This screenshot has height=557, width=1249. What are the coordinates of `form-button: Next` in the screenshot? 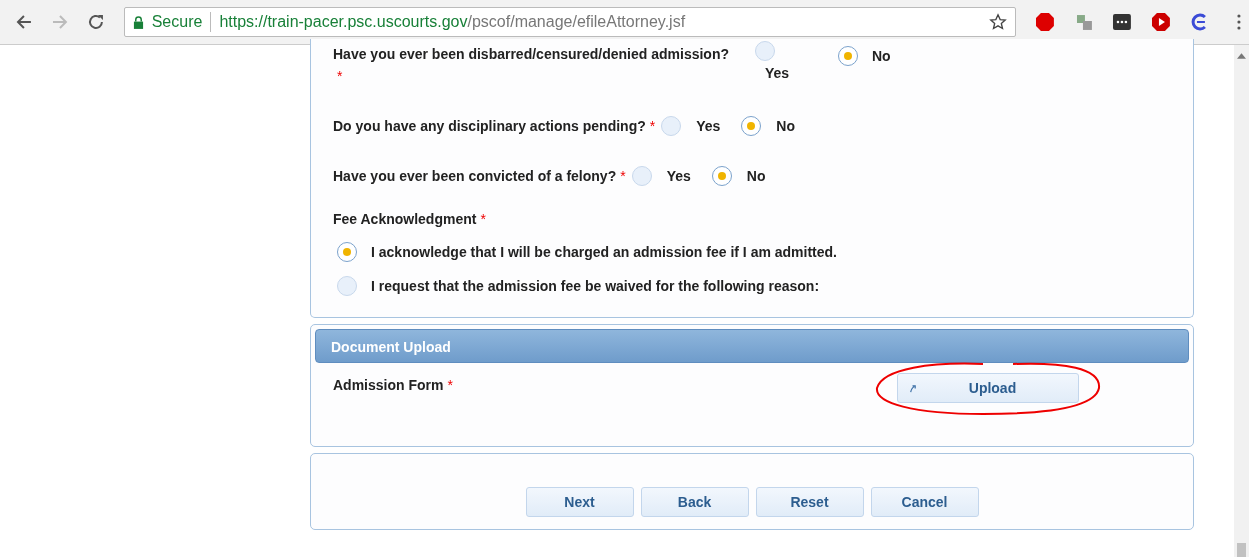 It's located at (579, 502).